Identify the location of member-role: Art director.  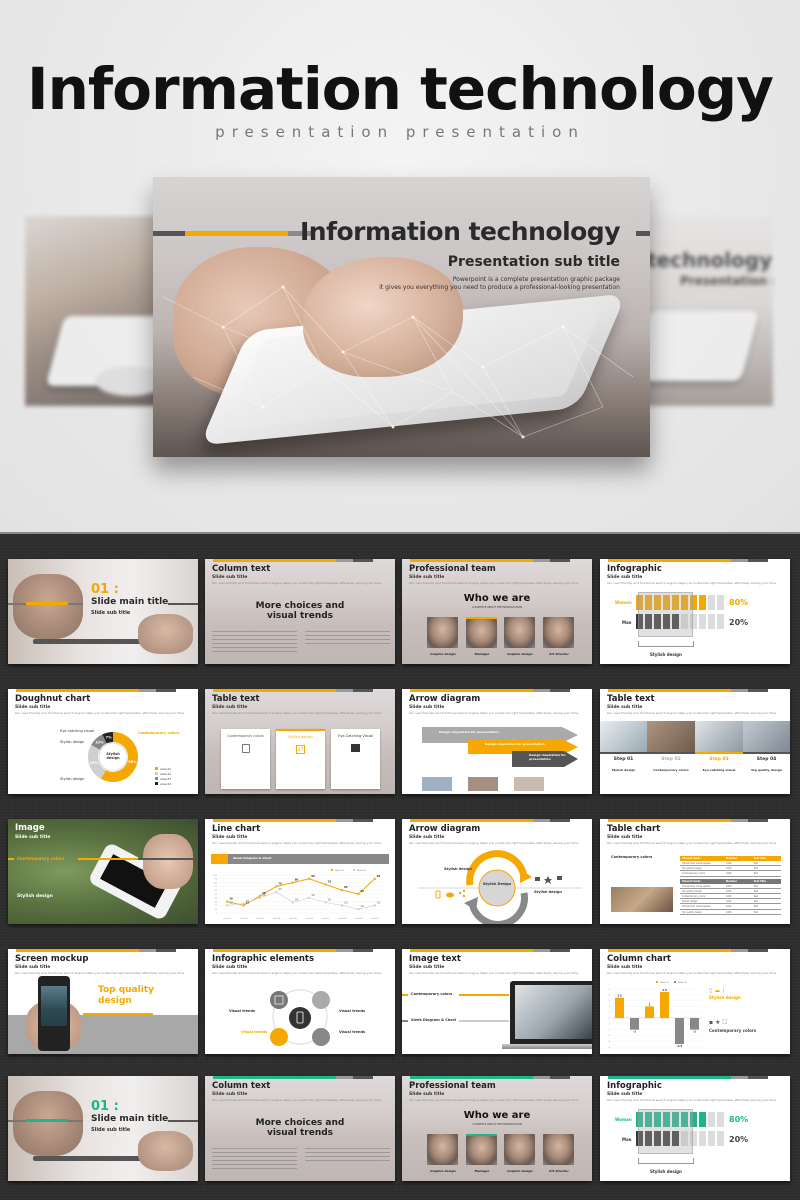
(559, 654).